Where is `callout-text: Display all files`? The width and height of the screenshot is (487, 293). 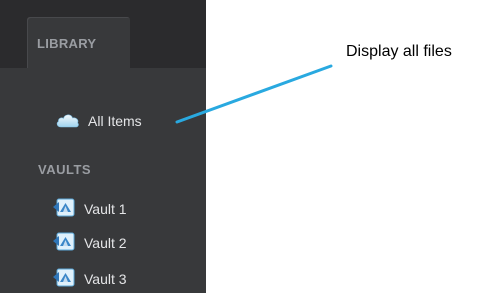
callout-text: Display all files is located at coordinates (399, 51).